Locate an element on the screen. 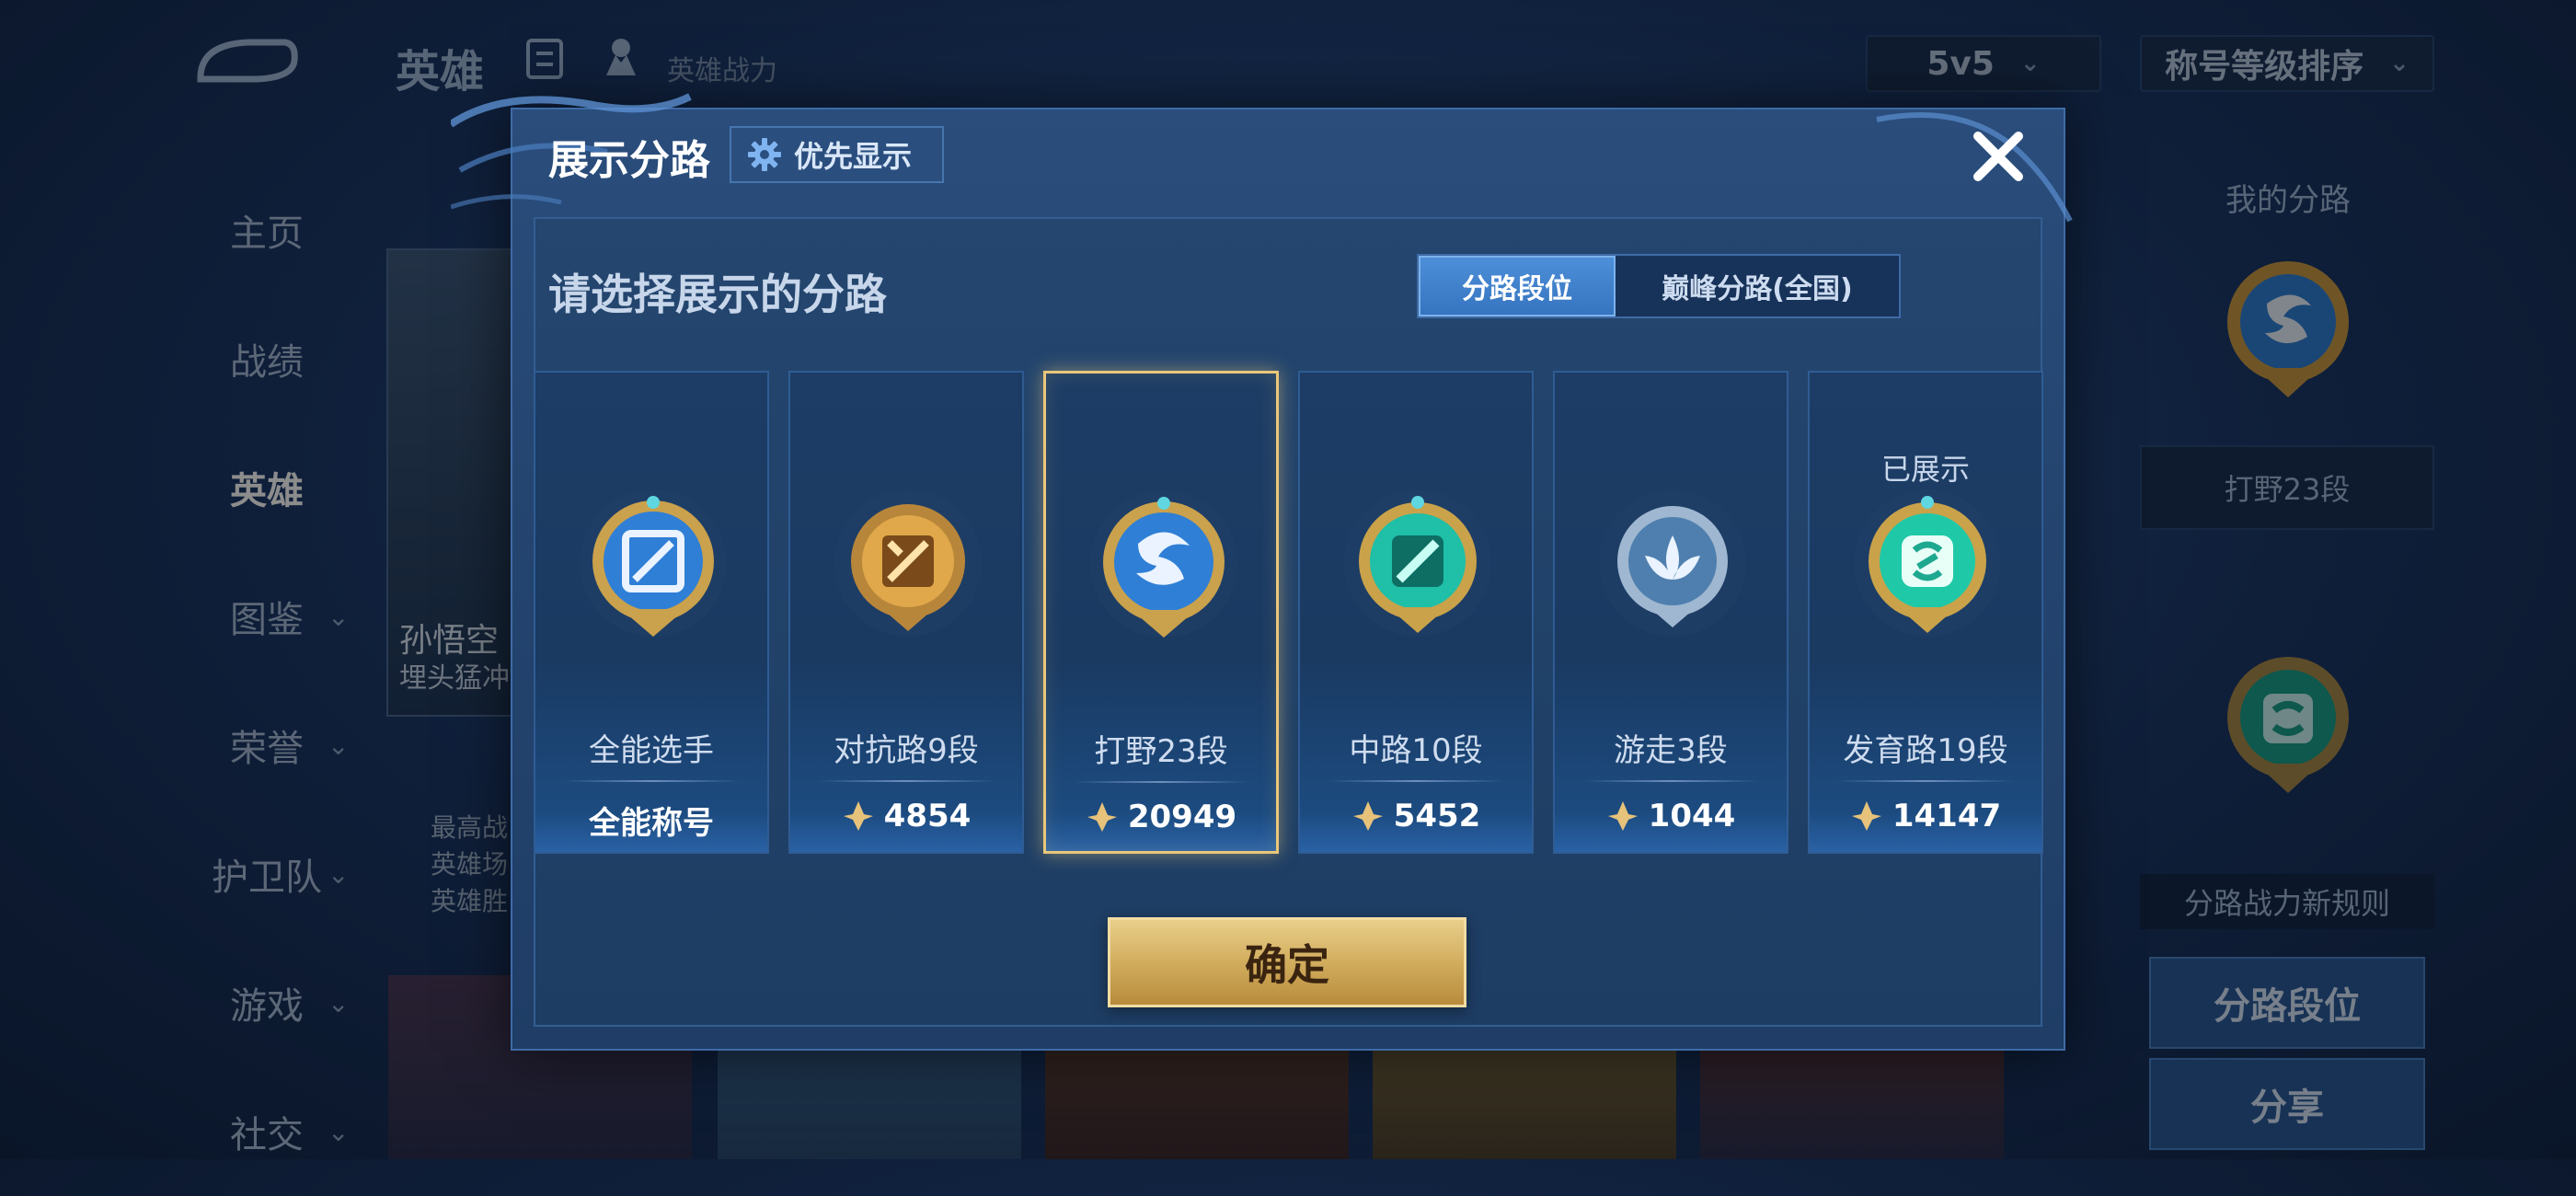  hero-info-line: 英雄场 is located at coordinates (470, 864).